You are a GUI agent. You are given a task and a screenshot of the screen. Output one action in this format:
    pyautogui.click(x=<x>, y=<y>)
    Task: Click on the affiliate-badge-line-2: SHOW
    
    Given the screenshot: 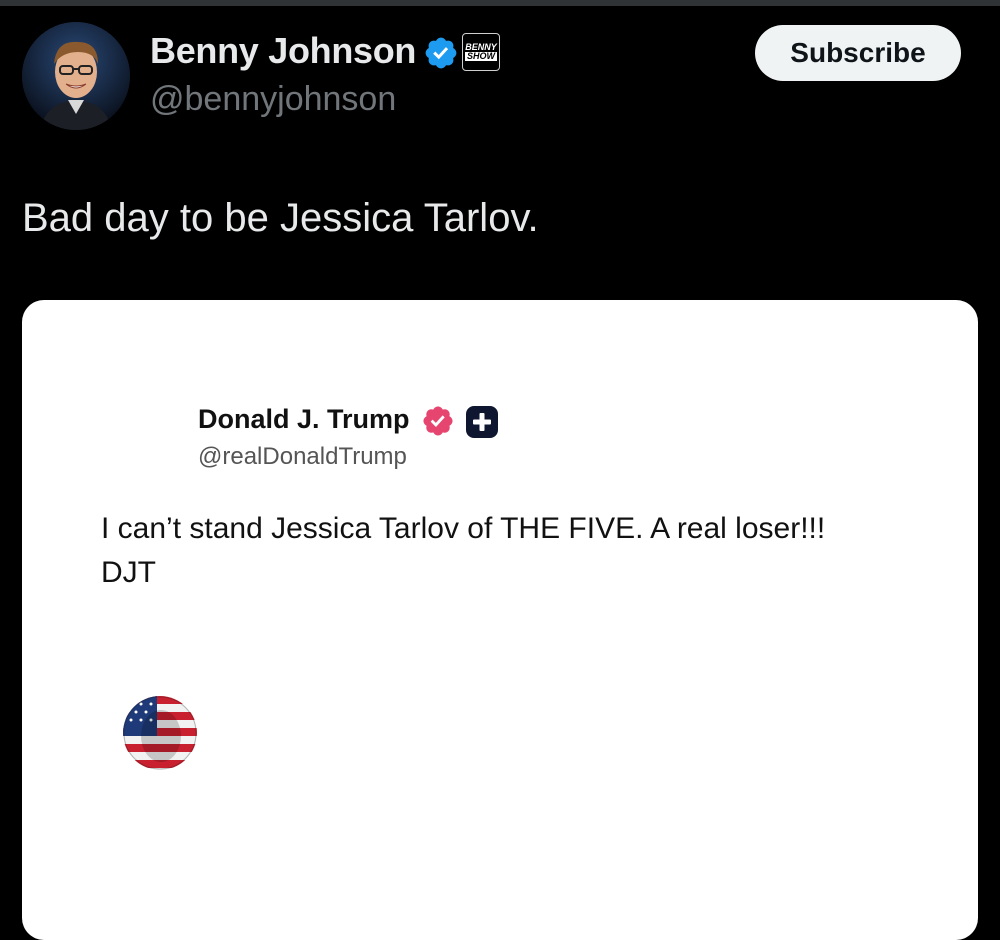 What is the action you would take?
    pyautogui.click(x=481, y=56)
    